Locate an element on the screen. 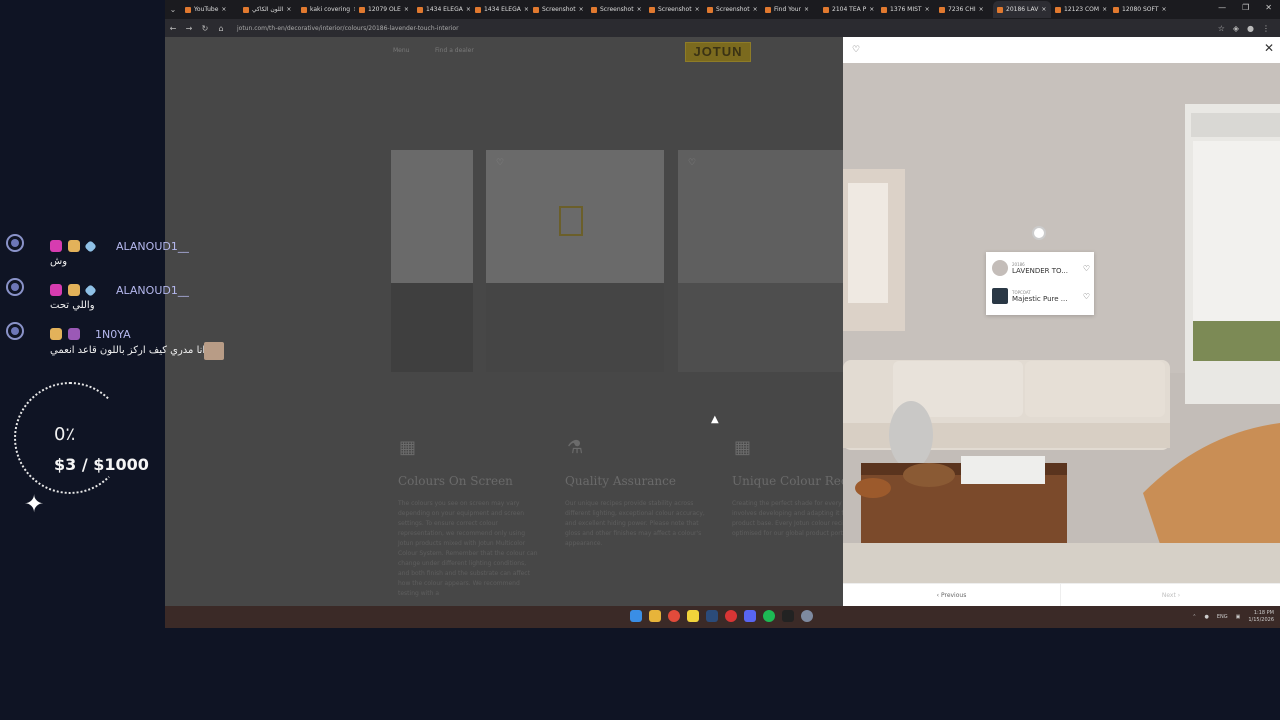 The image size is (1280, 720). back-icon: ← is located at coordinates (173, 28).